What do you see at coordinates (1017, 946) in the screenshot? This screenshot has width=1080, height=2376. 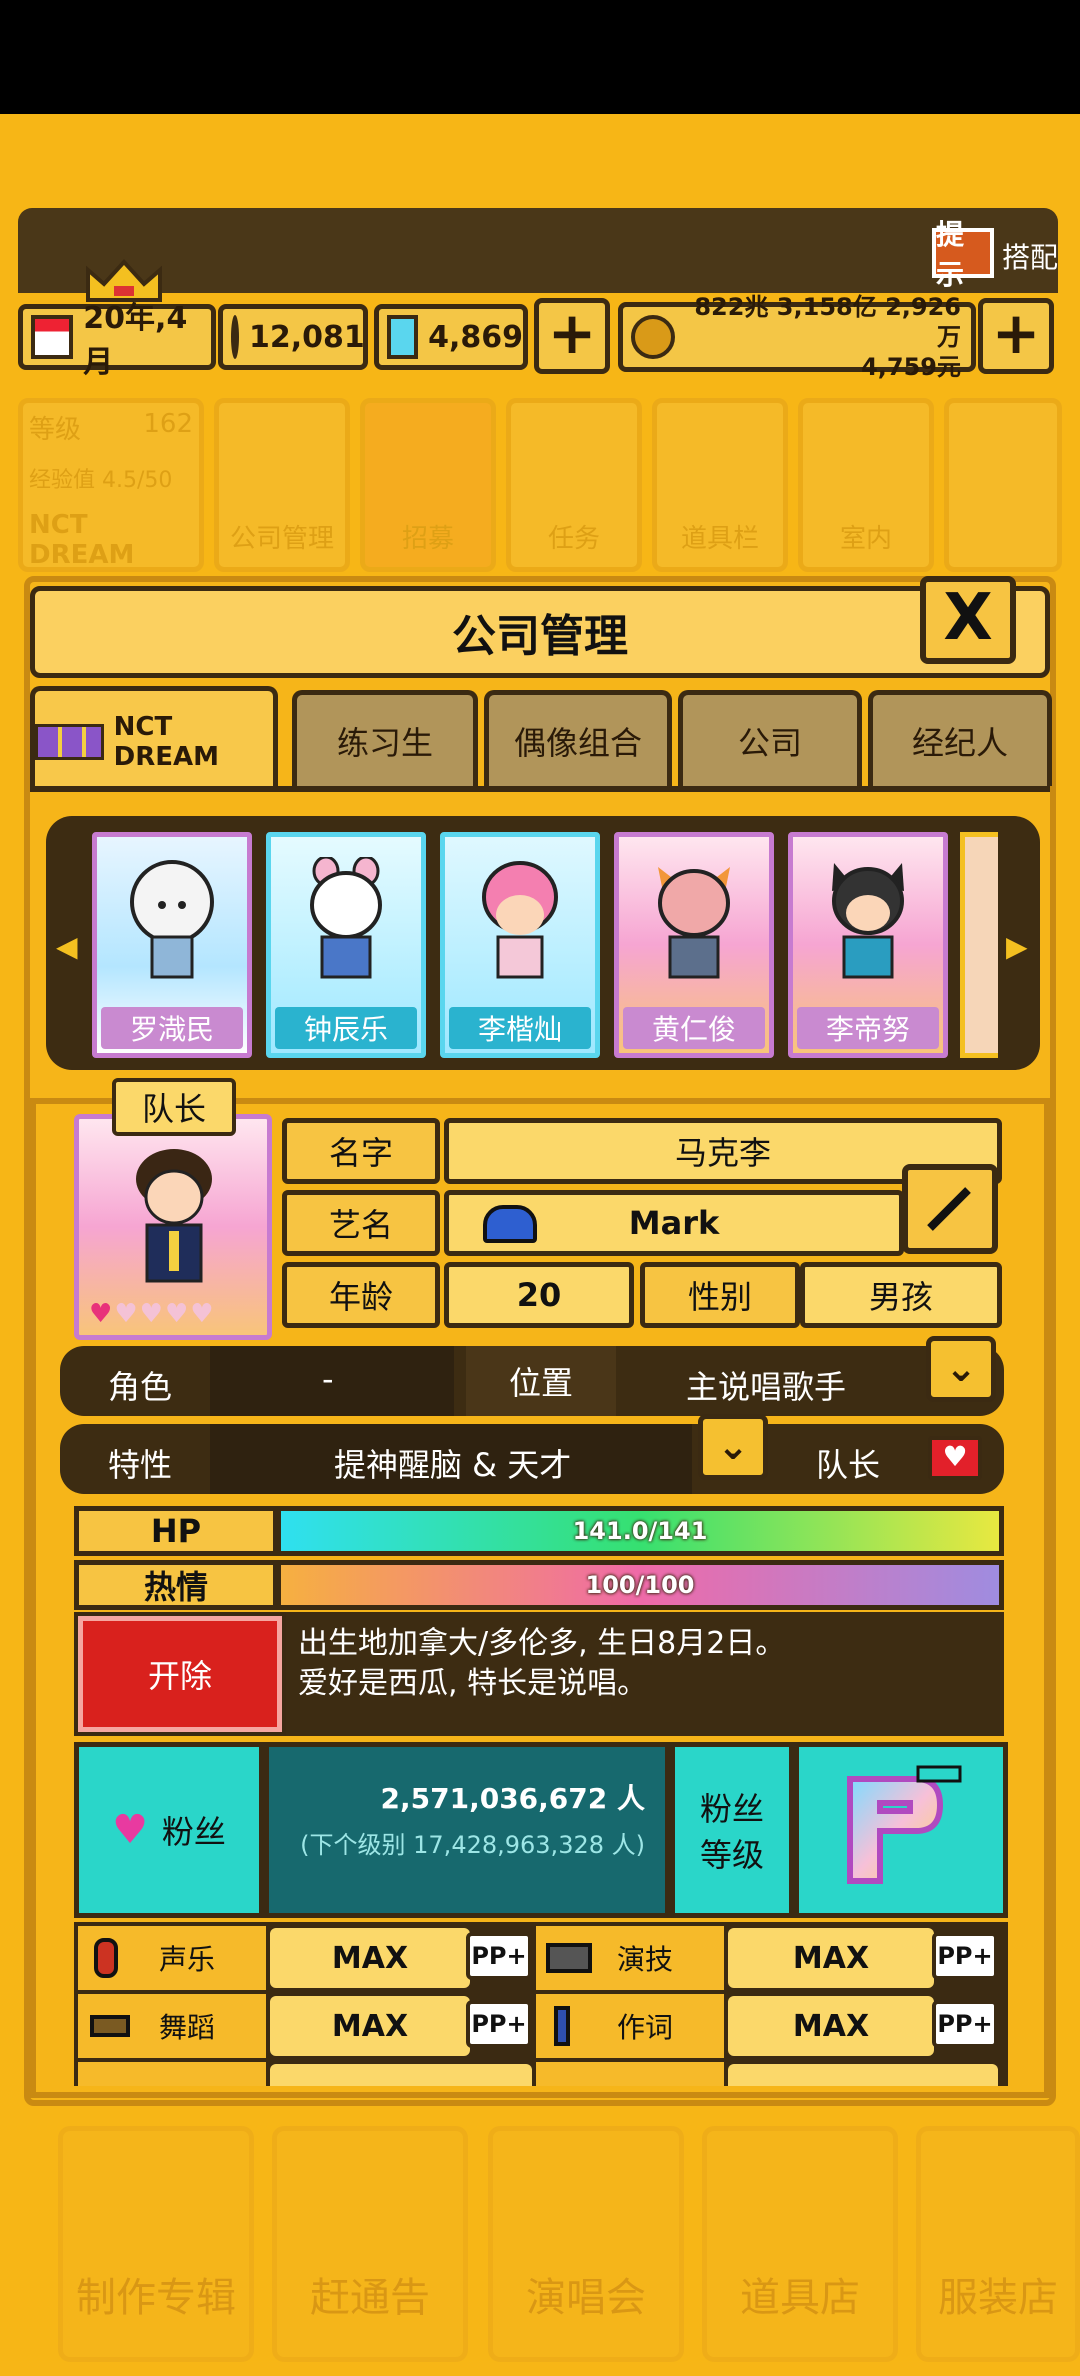 I see `carousel-right-arrow: ▶` at bounding box center [1017, 946].